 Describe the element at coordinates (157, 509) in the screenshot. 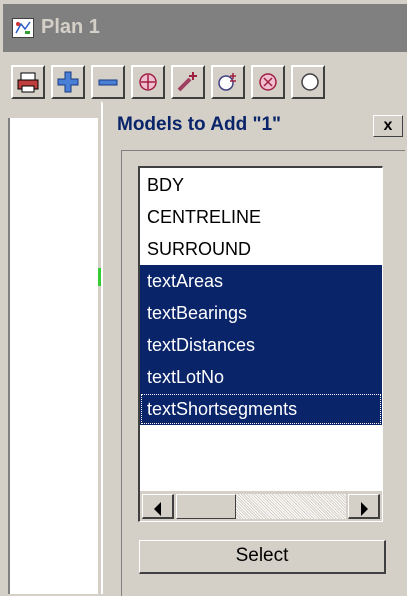

I see `arrow-left-icon` at that location.